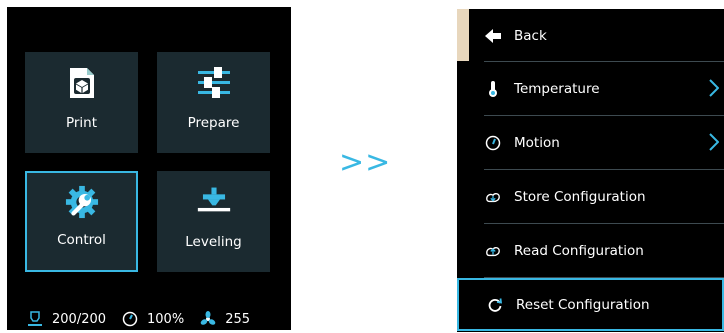 Image resolution: width=724 pixels, height=333 pixels. I want to click on back-label: Back, so click(530, 35).